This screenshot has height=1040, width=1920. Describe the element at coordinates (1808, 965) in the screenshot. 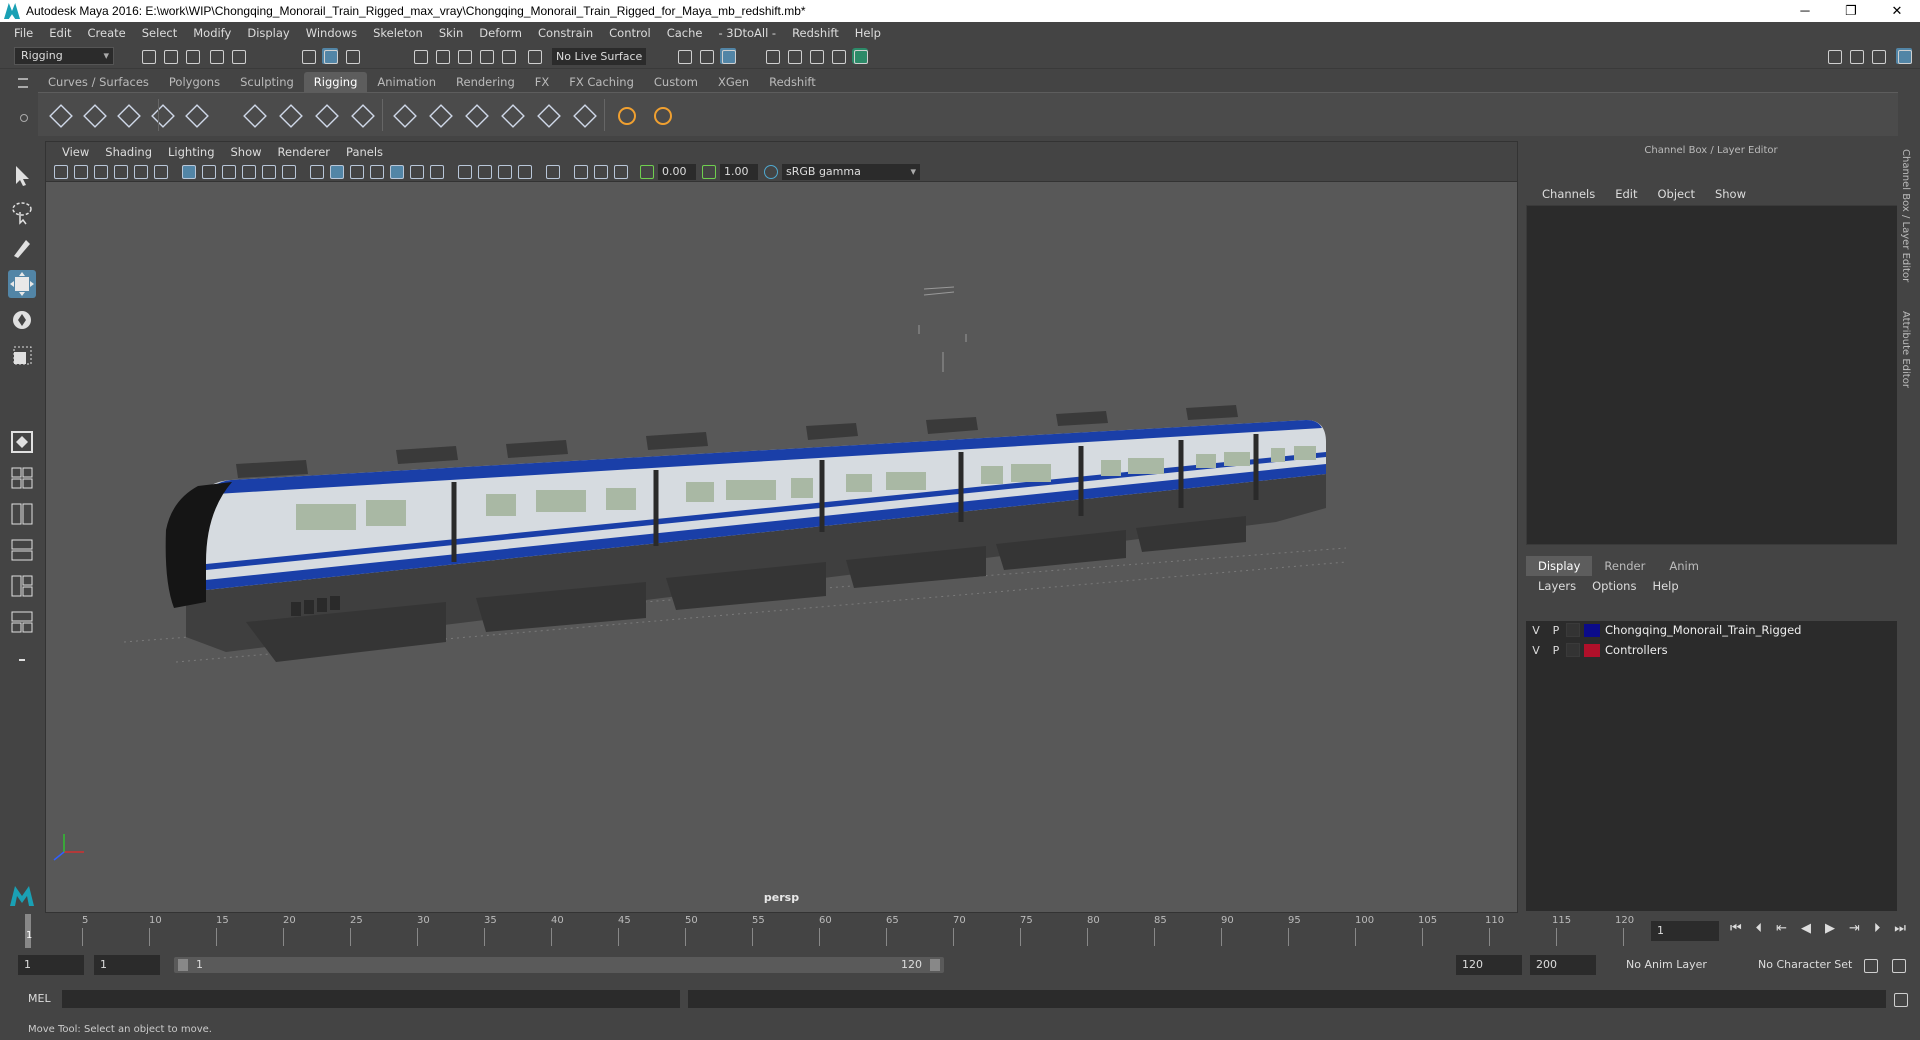

I see `character-set-select: No Character Set` at that location.